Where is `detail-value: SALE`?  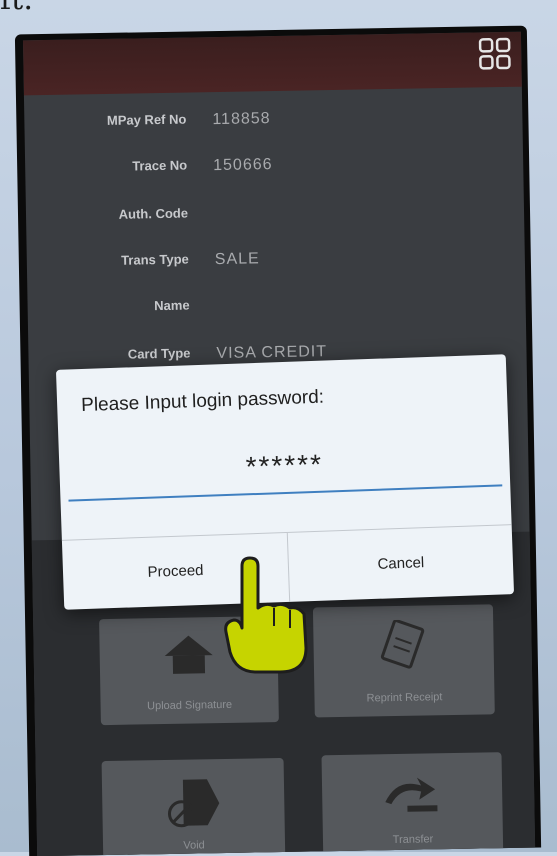
detail-value: SALE is located at coordinates (237, 259).